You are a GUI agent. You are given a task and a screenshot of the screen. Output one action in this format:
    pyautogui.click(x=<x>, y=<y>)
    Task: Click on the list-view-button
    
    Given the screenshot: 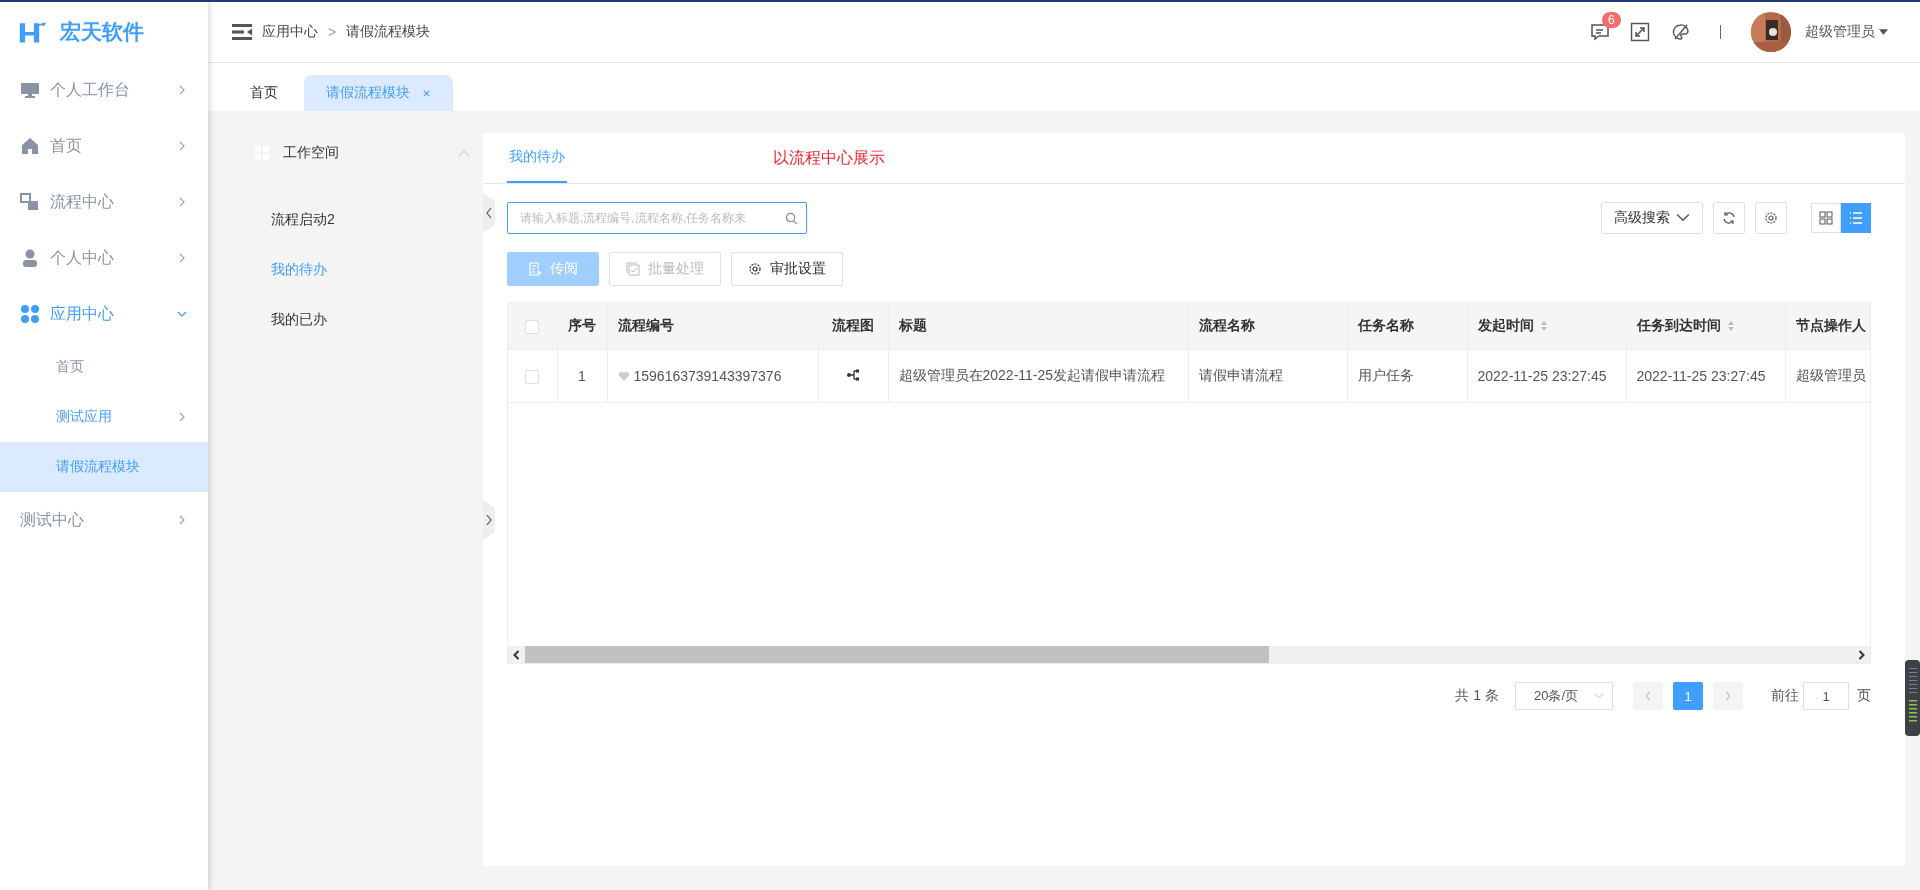 What is the action you would take?
    pyautogui.click(x=1856, y=218)
    